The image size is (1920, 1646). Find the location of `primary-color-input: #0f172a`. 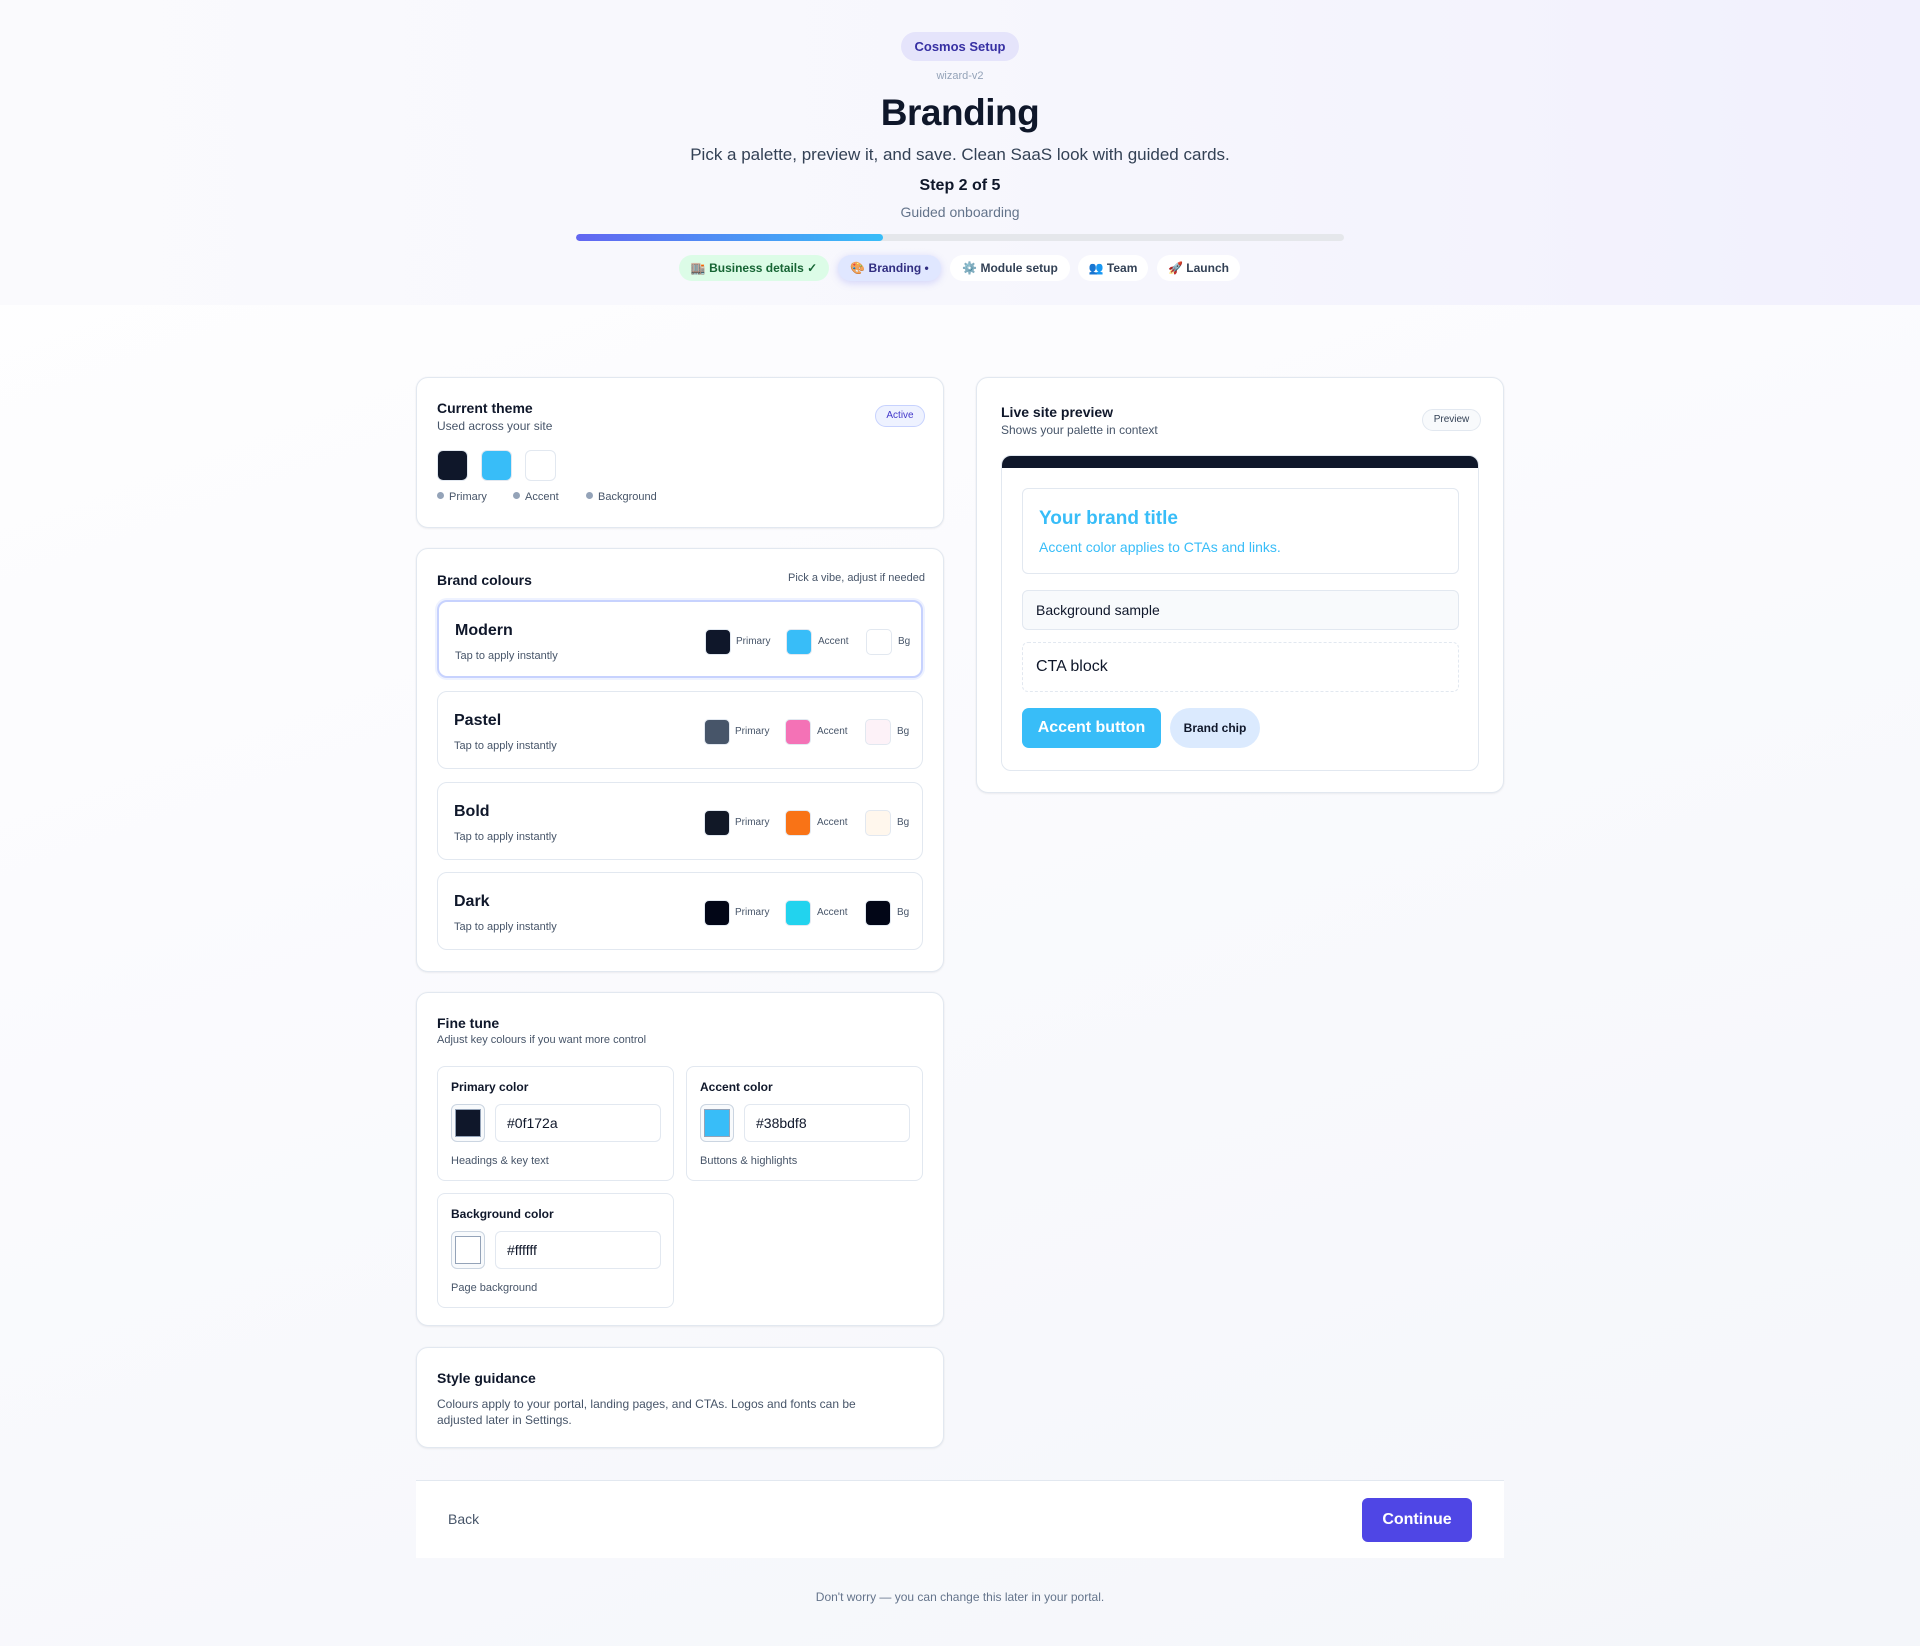

primary-color-input: #0f172a is located at coordinates (578, 1123).